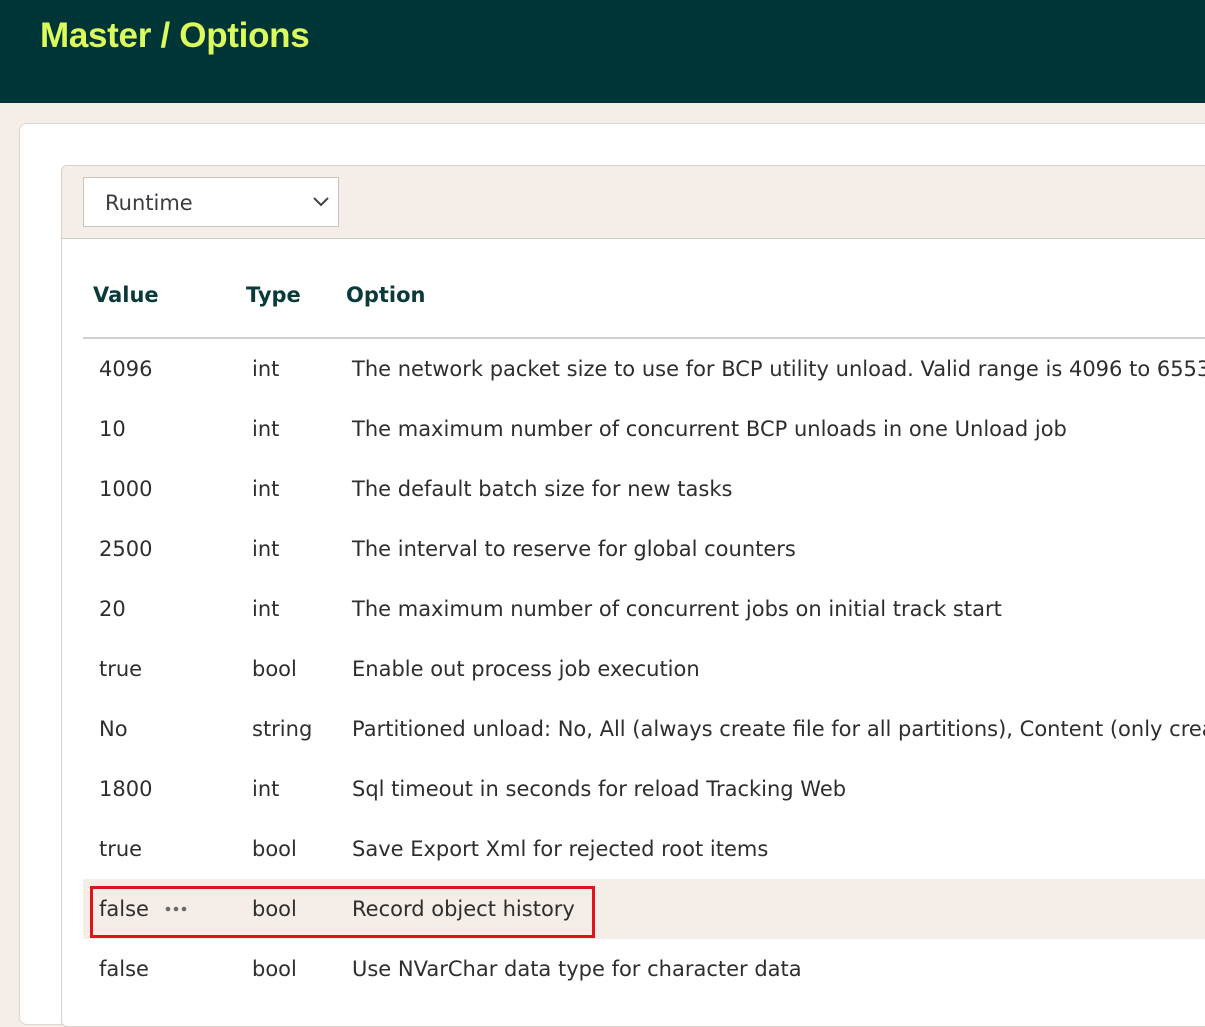 Image resolution: width=1205 pixels, height=1027 pixels. What do you see at coordinates (126, 369) in the screenshot?
I see `row-value: 4096` at bounding box center [126, 369].